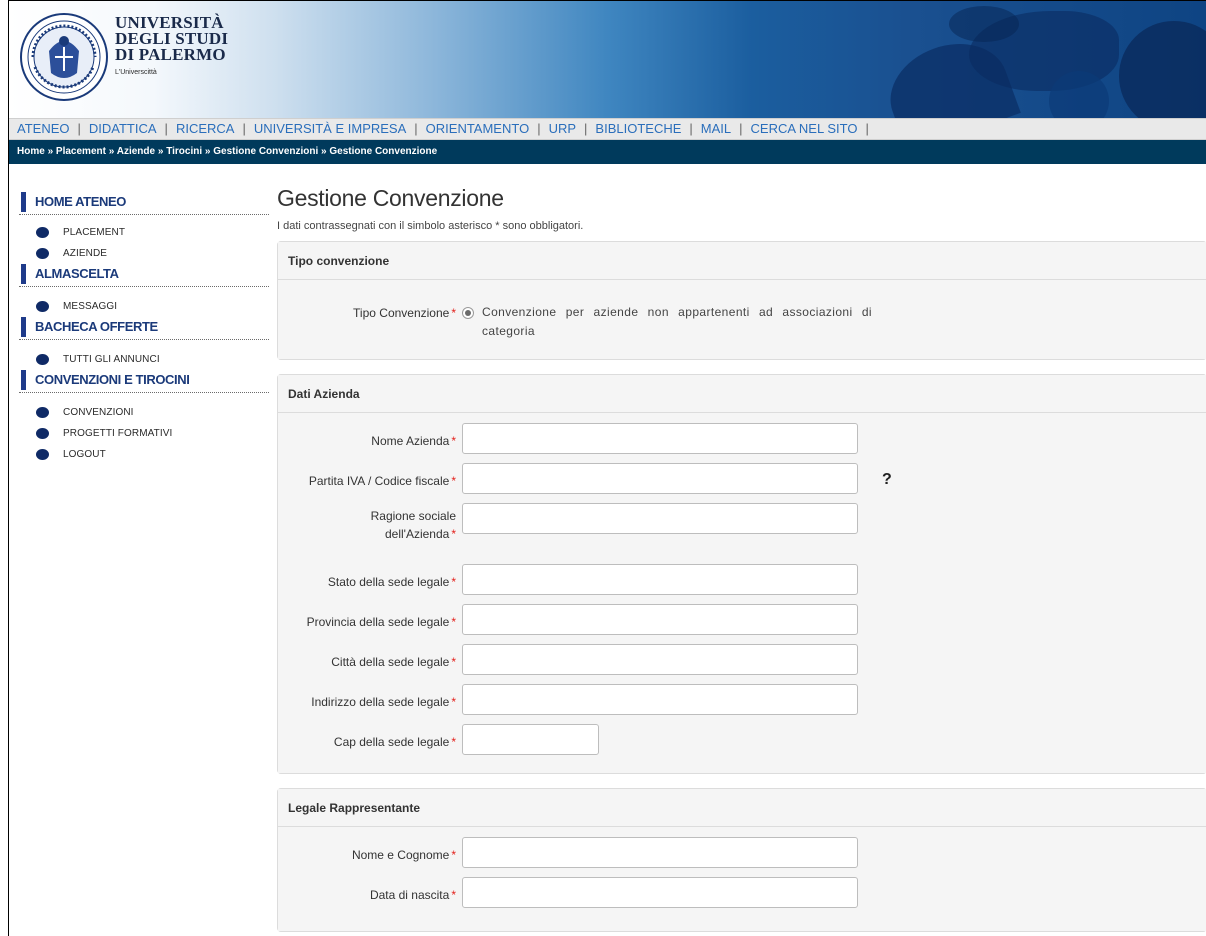 This screenshot has height=936, width=1206. I want to click on form-row-data-nascita: Data di nascita *, so click(742, 892).